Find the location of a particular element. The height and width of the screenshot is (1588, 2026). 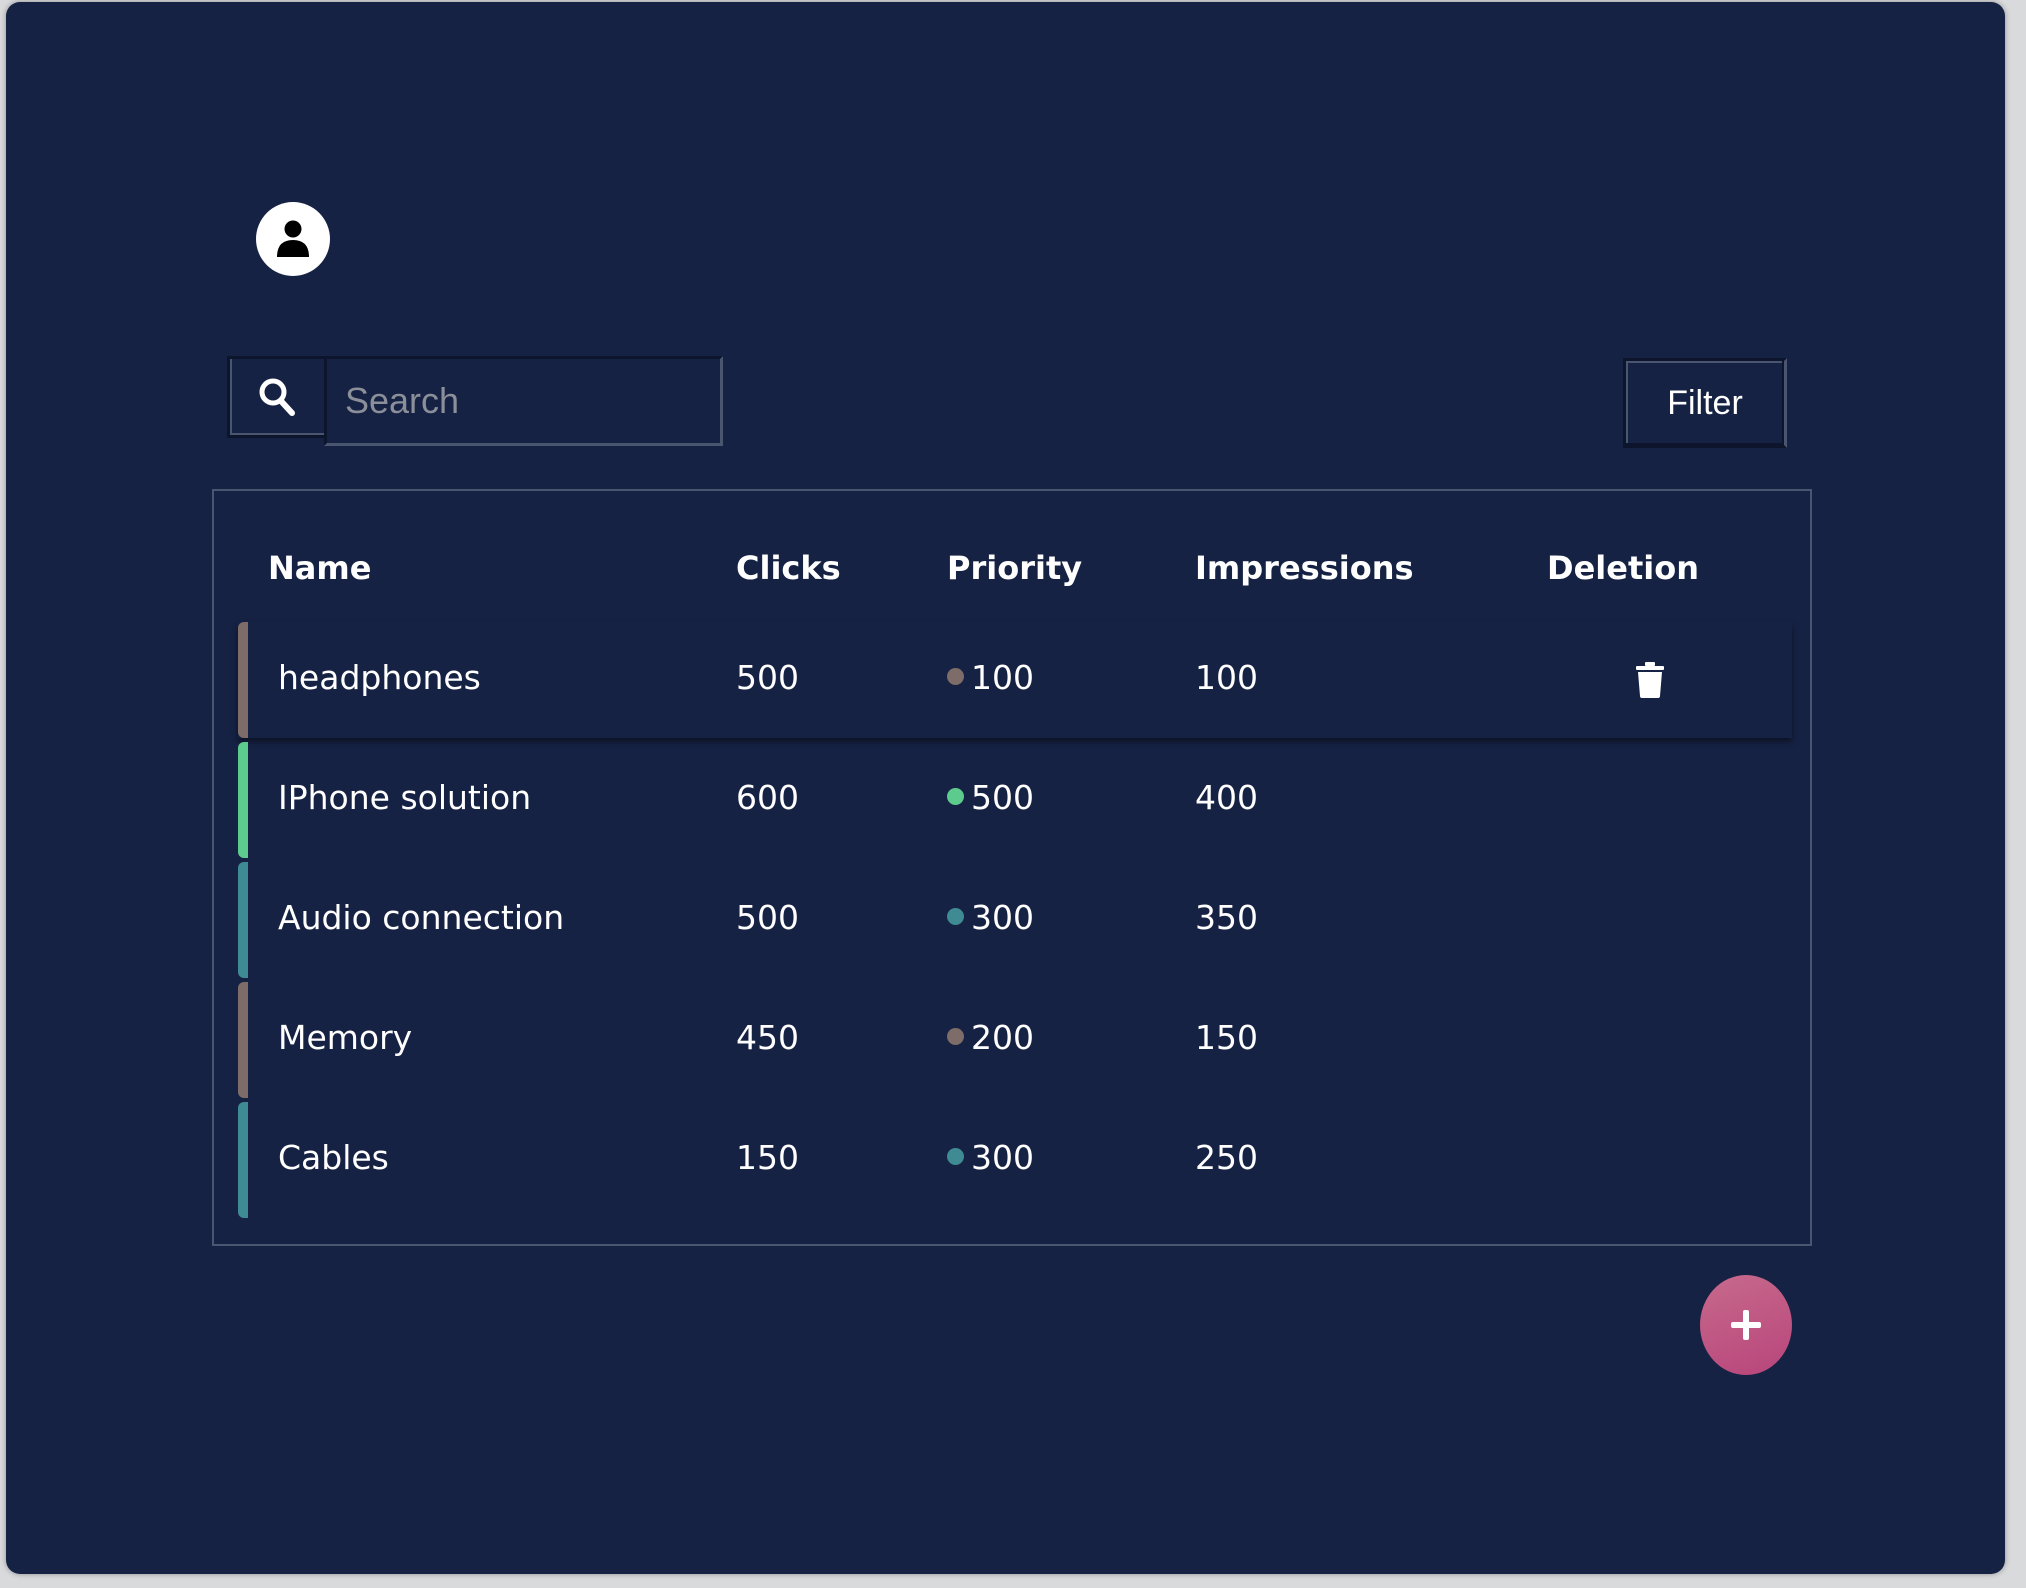

table-row: Cables 150 300 250 is located at coordinates (1015, 1160).